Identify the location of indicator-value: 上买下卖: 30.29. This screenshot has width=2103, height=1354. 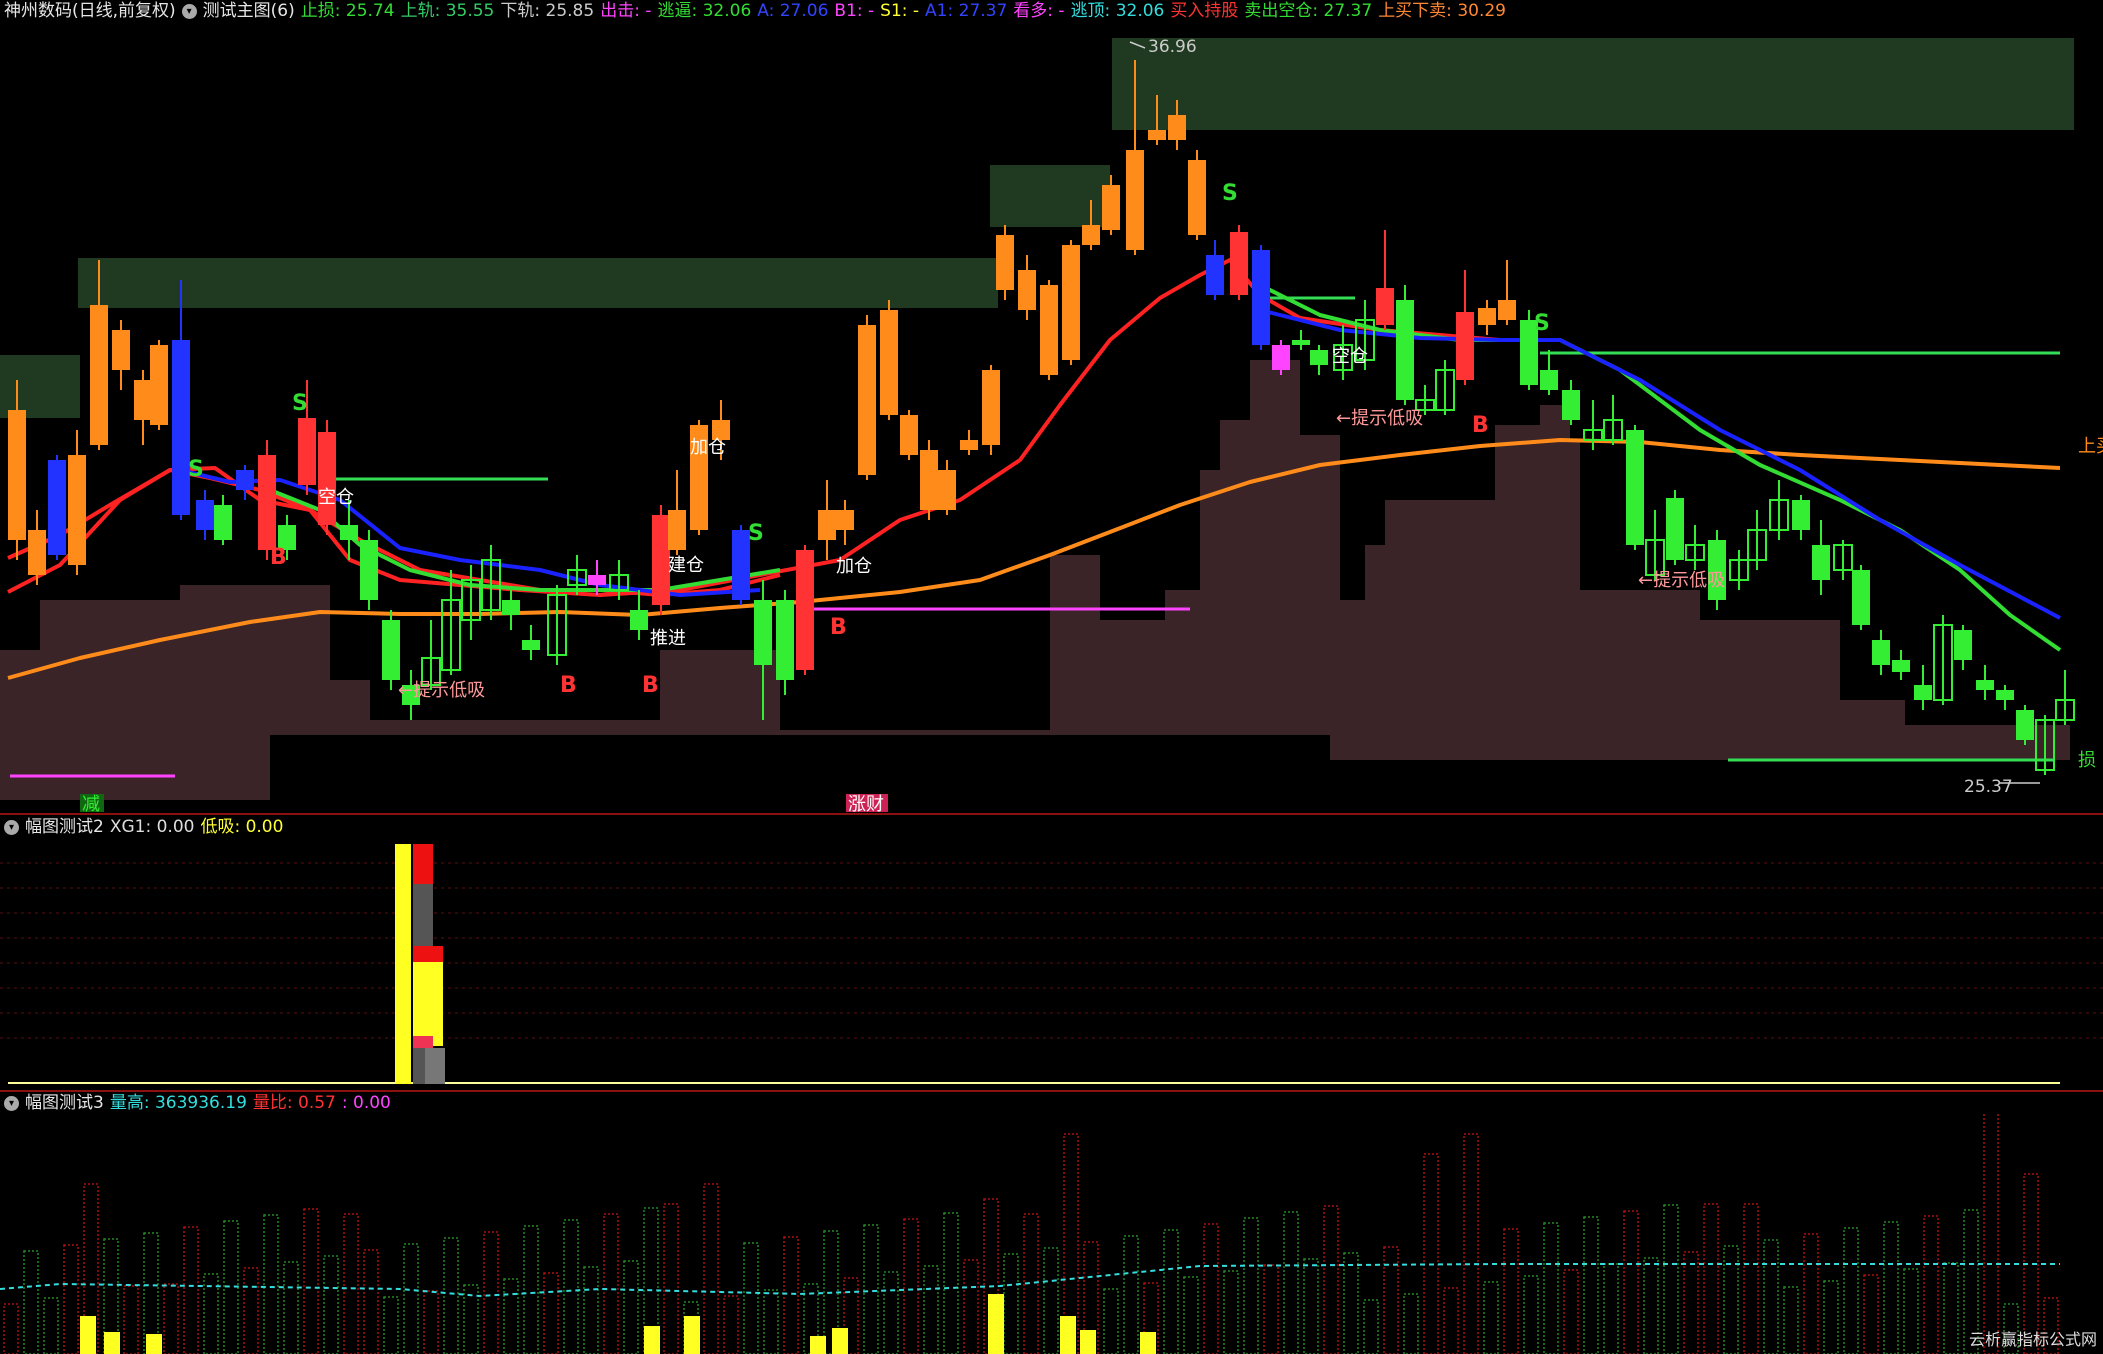
(1442, 11).